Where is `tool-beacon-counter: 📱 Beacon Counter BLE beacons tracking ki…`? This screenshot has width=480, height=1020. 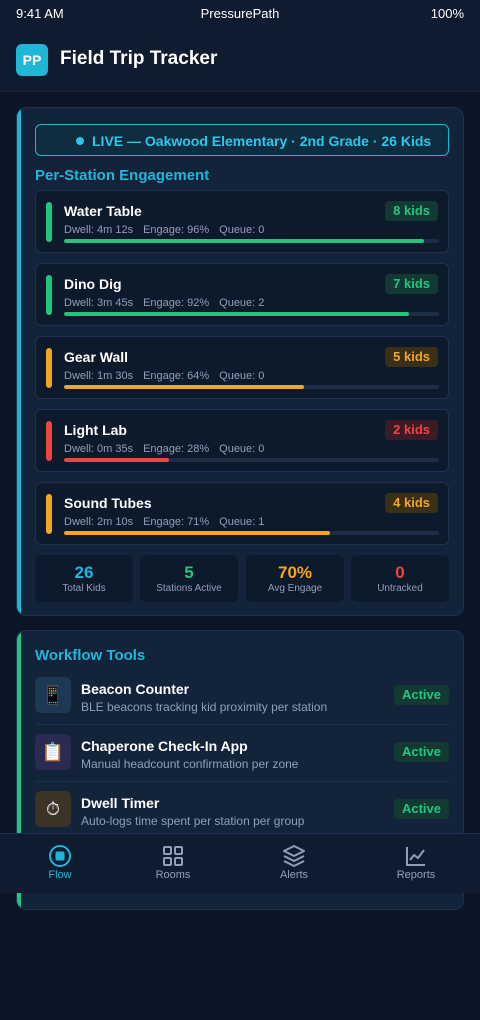 tool-beacon-counter: 📱 Beacon Counter BLE beacons tracking ki… is located at coordinates (242, 697).